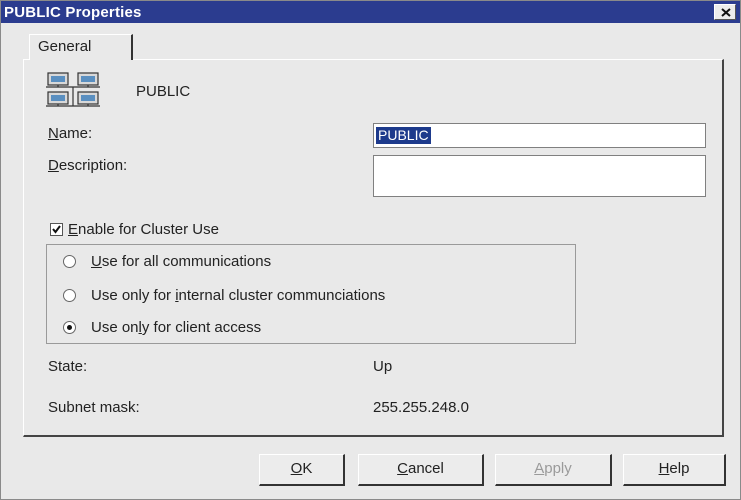 This screenshot has width=741, height=500. I want to click on network-computers-icon, so click(73, 89).